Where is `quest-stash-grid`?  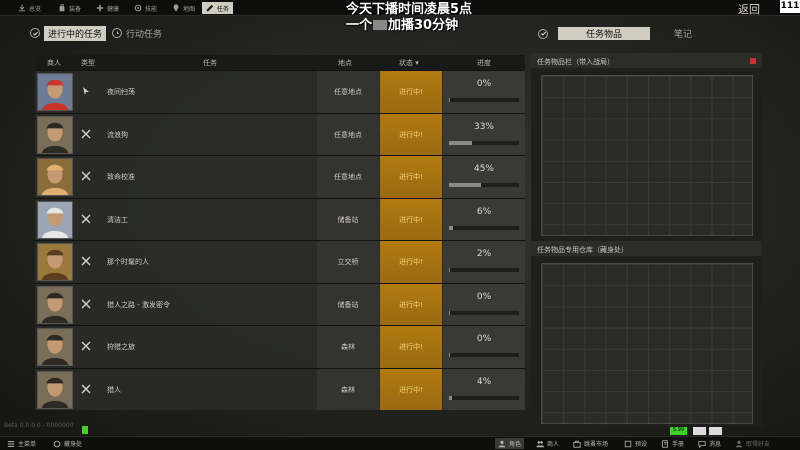 quest-stash-grid is located at coordinates (647, 343).